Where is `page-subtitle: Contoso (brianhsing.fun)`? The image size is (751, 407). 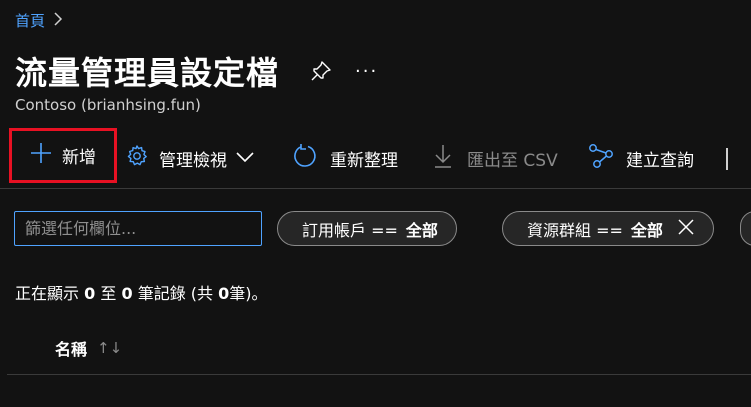 page-subtitle: Contoso (brianhsing.fun) is located at coordinates (108, 105).